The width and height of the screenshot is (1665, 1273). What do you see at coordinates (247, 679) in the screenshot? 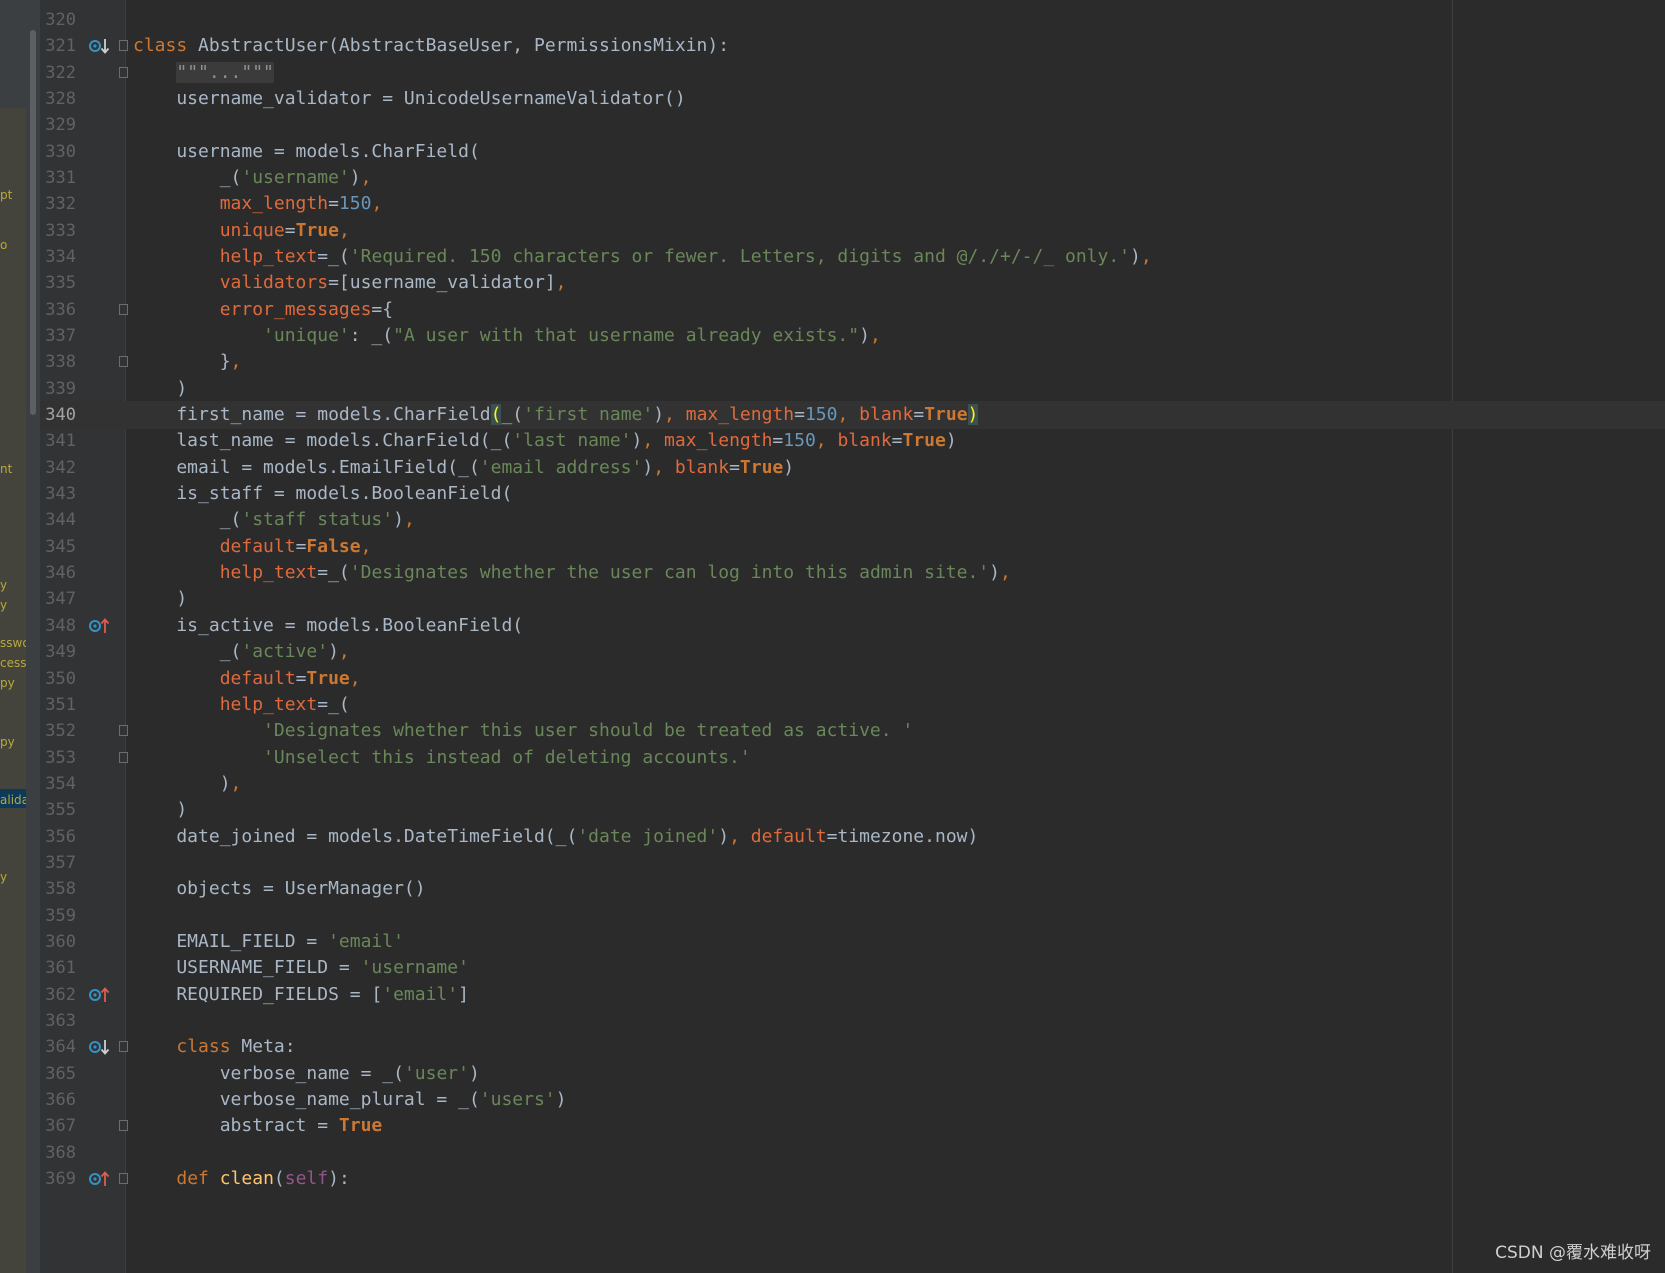
I see `code-text: default=True,` at bounding box center [247, 679].